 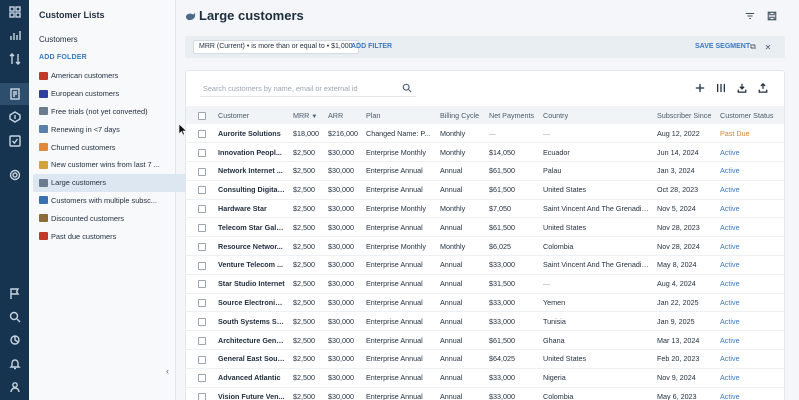 I want to click on billing-icon, so click(x=14, y=117).